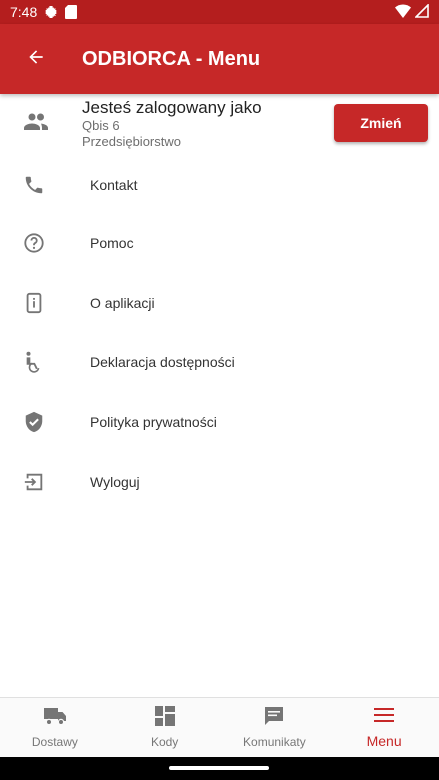 This screenshot has height=780, width=439. Describe the element at coordinates (115, 482) in the screenshot. I see `menu-item-label: Wyloguj` at that location.